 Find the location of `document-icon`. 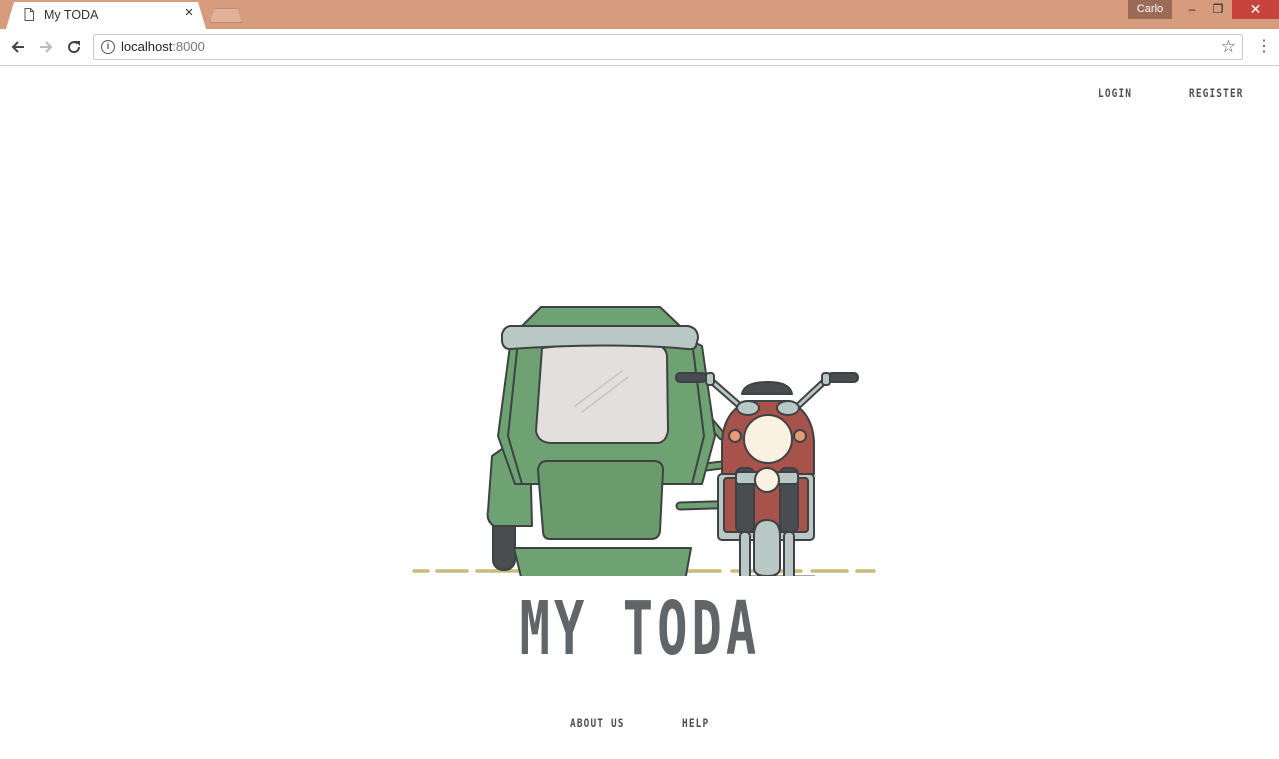

document-icon is located at coordinates (29, 14).